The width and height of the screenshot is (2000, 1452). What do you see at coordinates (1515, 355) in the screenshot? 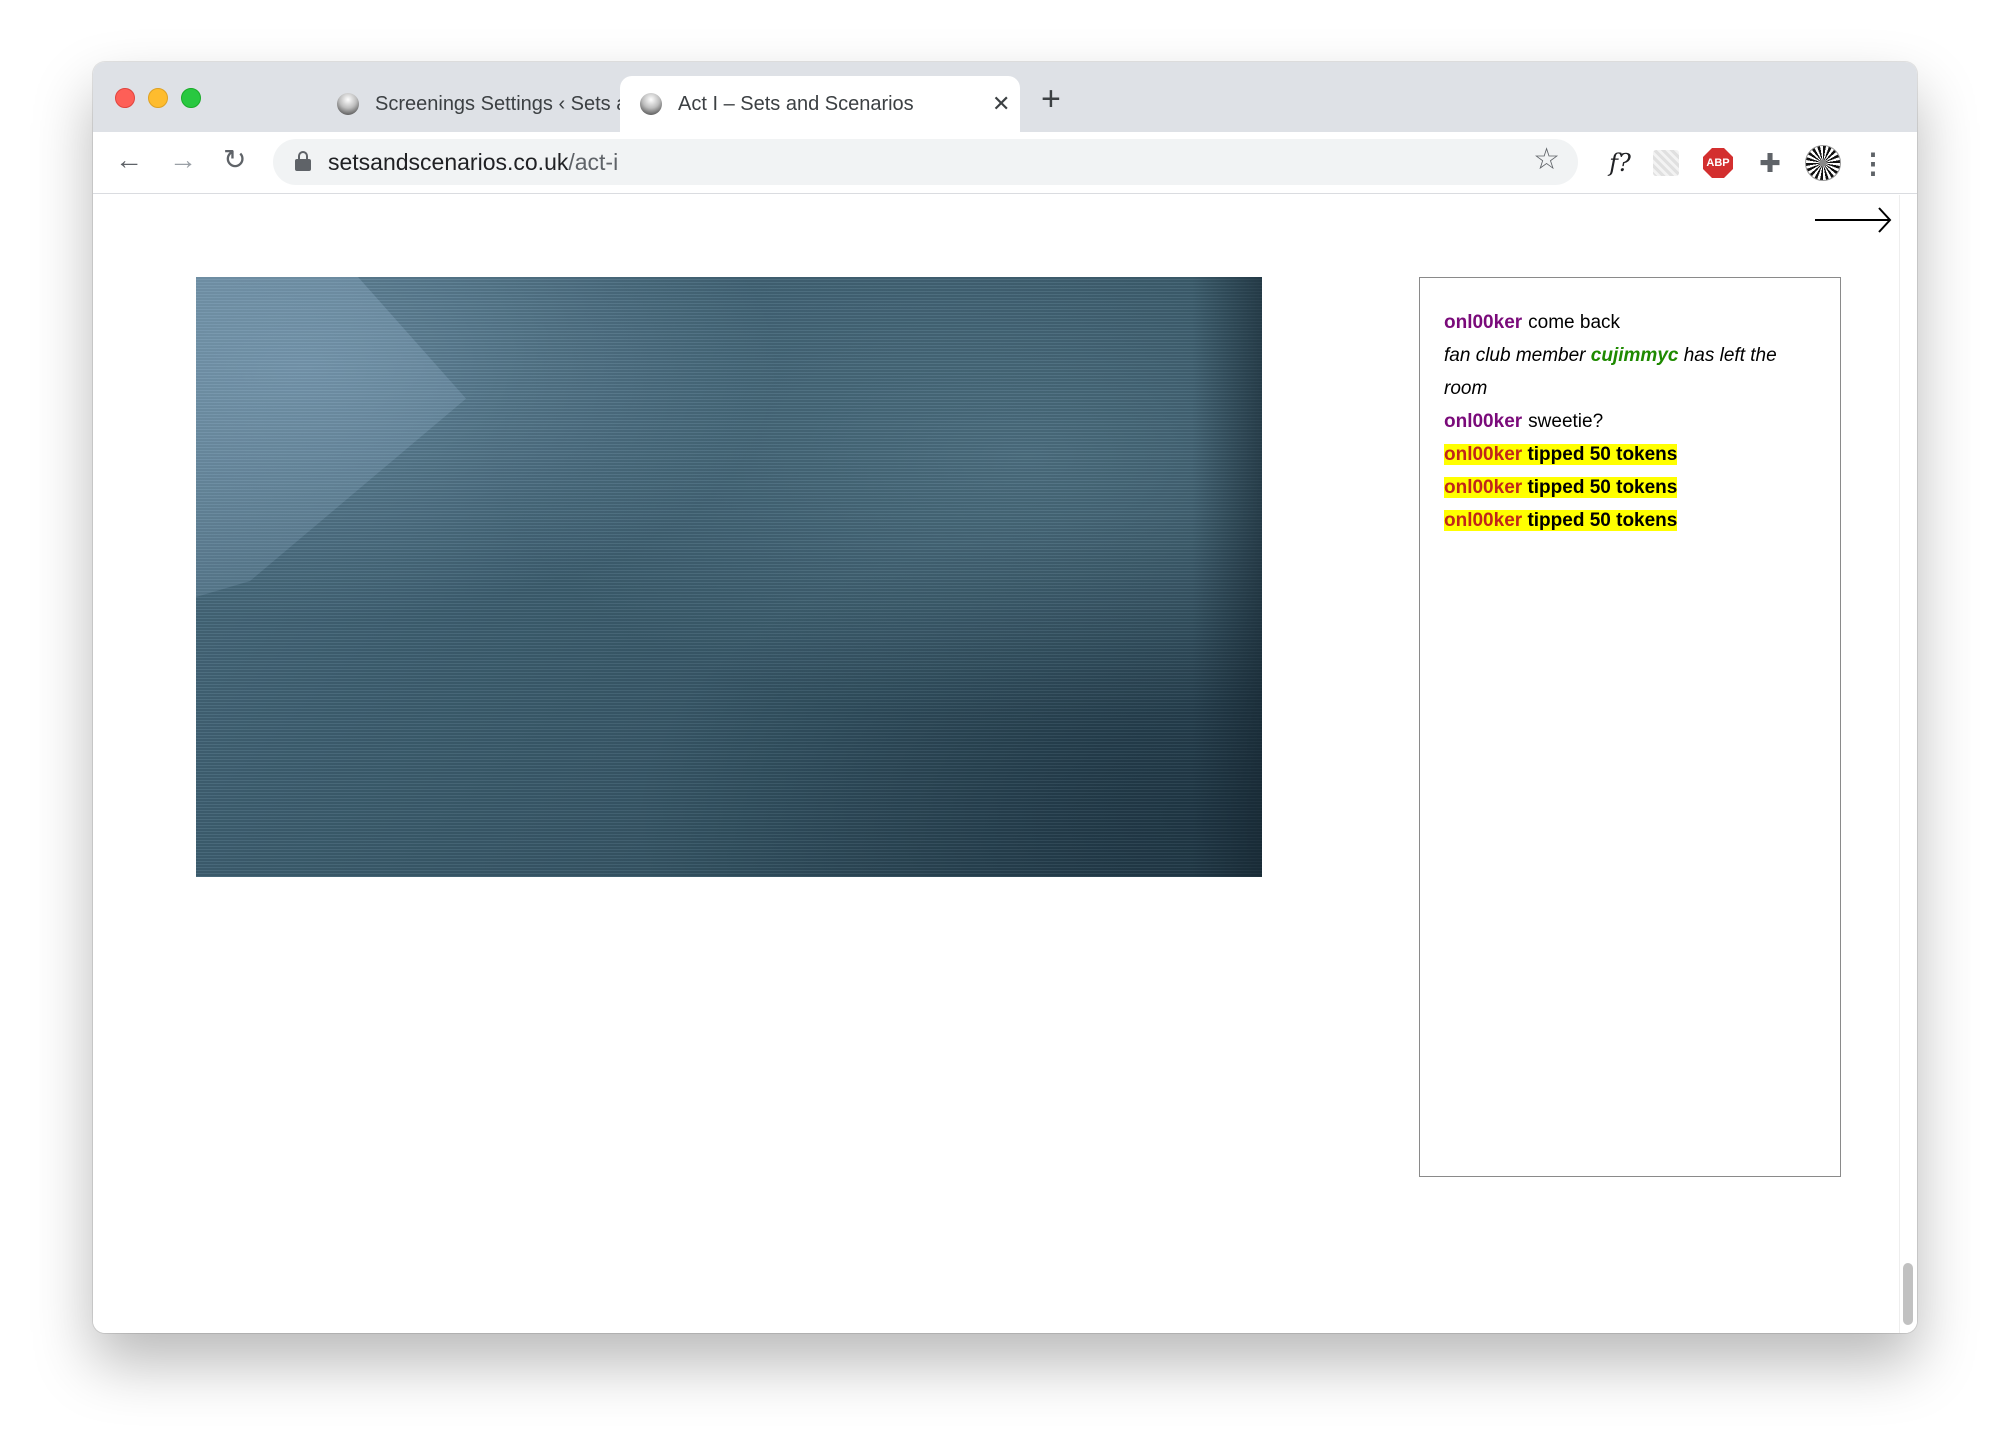
I see `system-prefix: fan club member` at bounding box center [1515, 355].